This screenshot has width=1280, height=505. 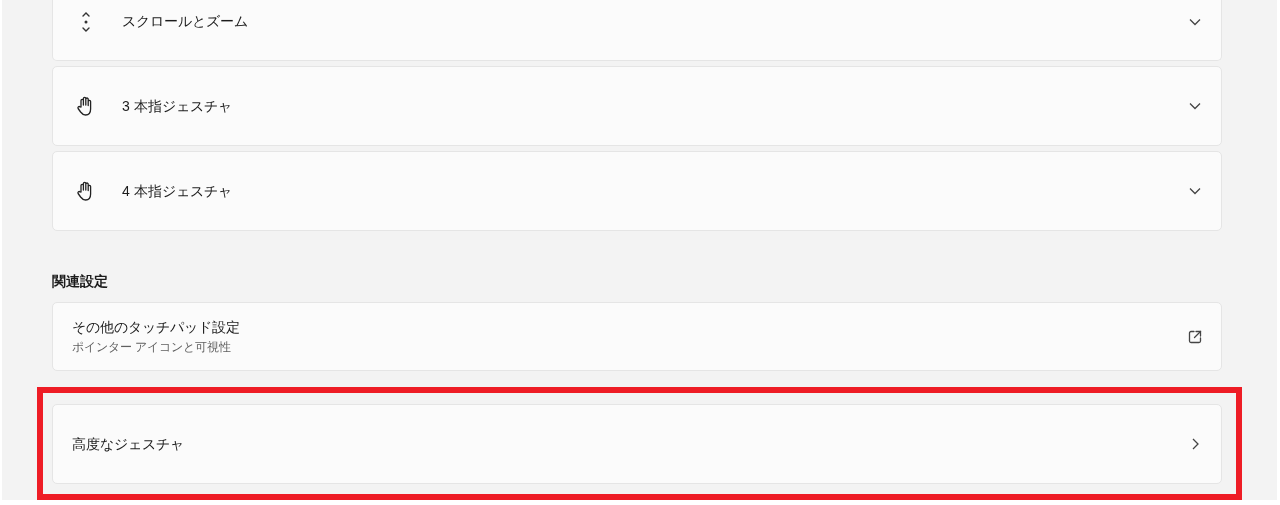 What do you see at coordinates (152, 347) in the screenshot?
I see `setting-subtitle: ポインター アイコンと可視性` at bounding box center [152, 347].